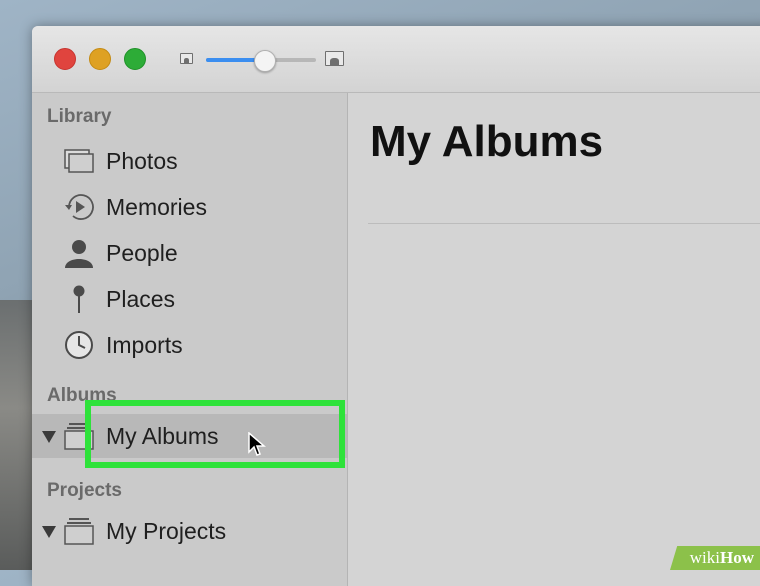 This screenshot has height=586, width=760. What do you see at coordinates (704, 557) in the screenshot?
I see `watermark-part1: wiki` at bounding box center [704, 557].